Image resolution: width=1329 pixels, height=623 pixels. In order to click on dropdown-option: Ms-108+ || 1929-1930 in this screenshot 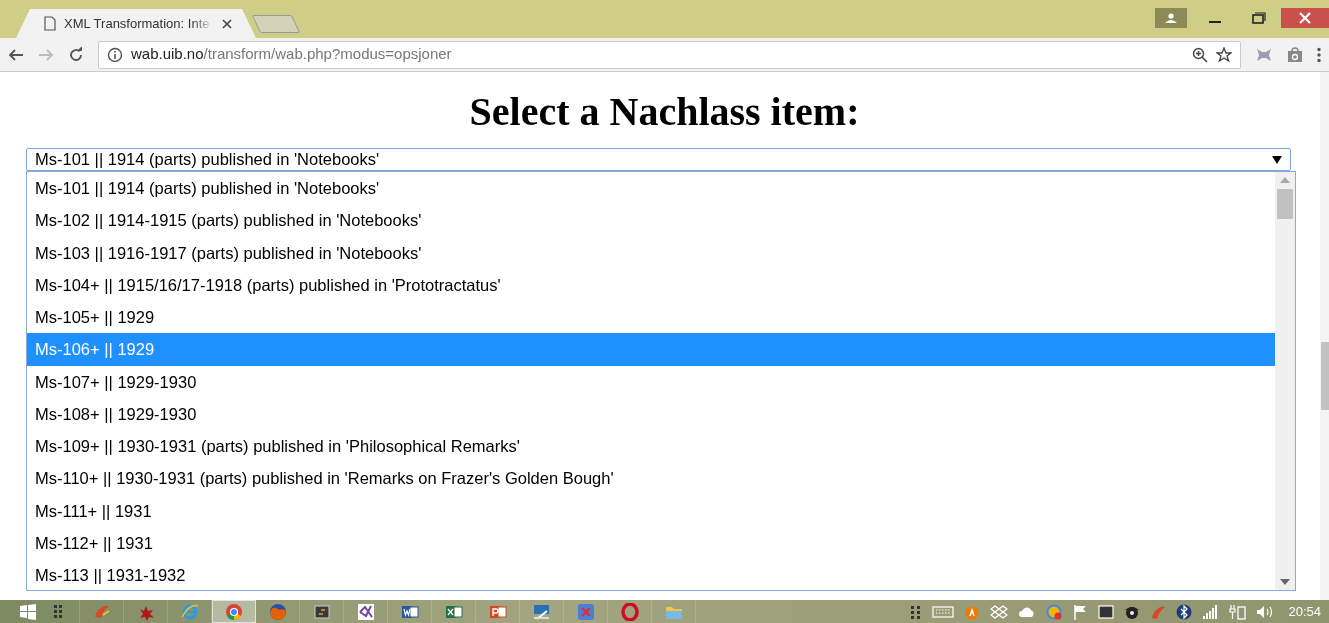, I will do `click(651, 413)`.